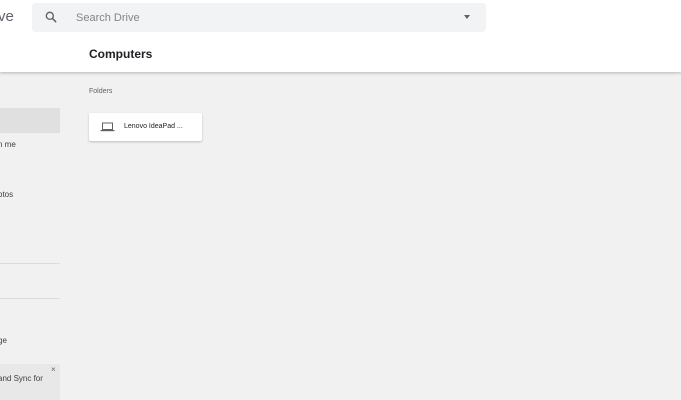 The height and width of the screenshot is (400, 681). I want to click on promo-text: and Sync for, so click(21, 378).